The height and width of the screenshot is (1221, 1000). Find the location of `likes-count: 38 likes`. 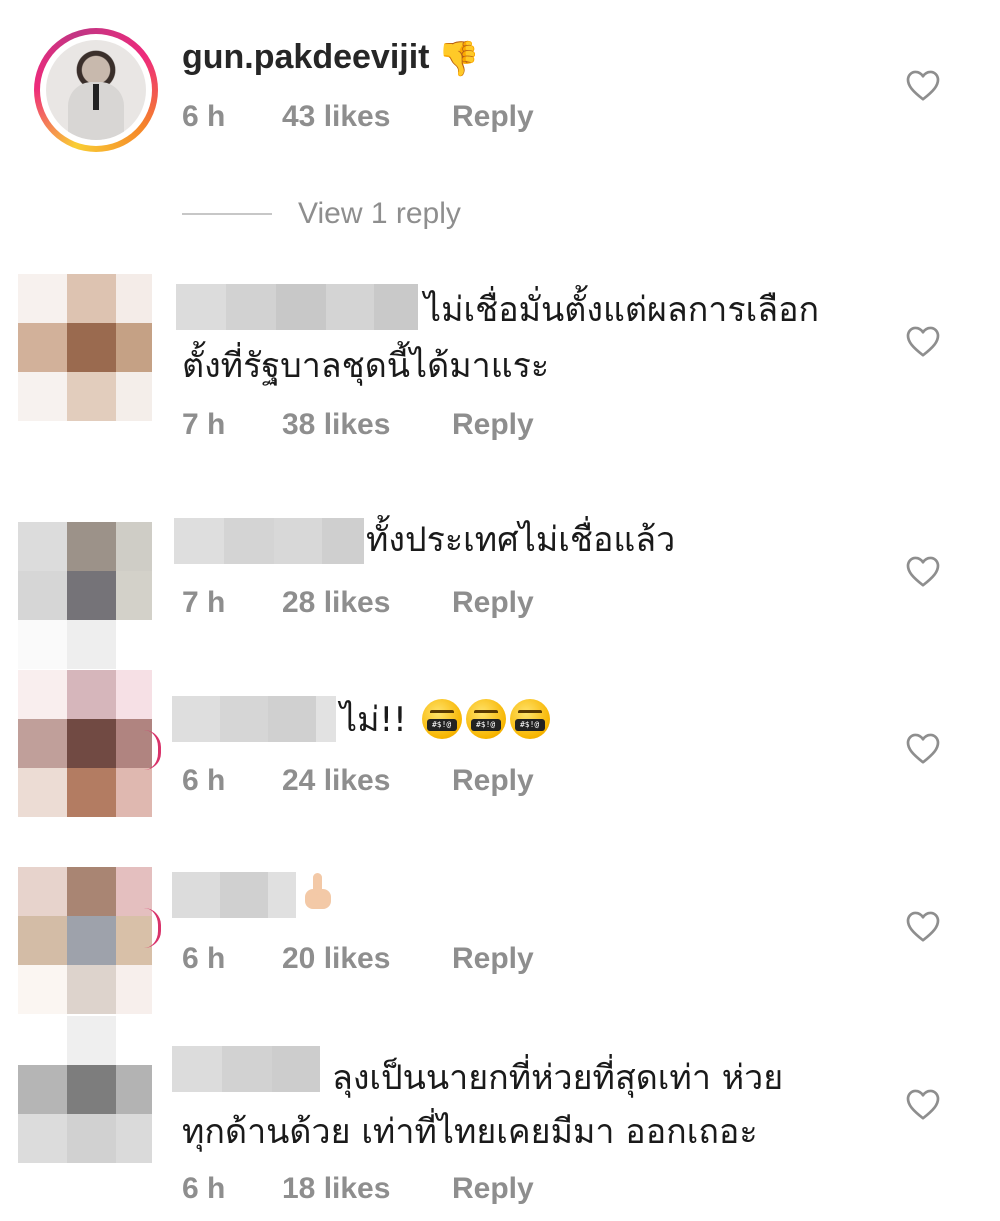

likes-count: 38 likes is located at coordinates (367, 425).